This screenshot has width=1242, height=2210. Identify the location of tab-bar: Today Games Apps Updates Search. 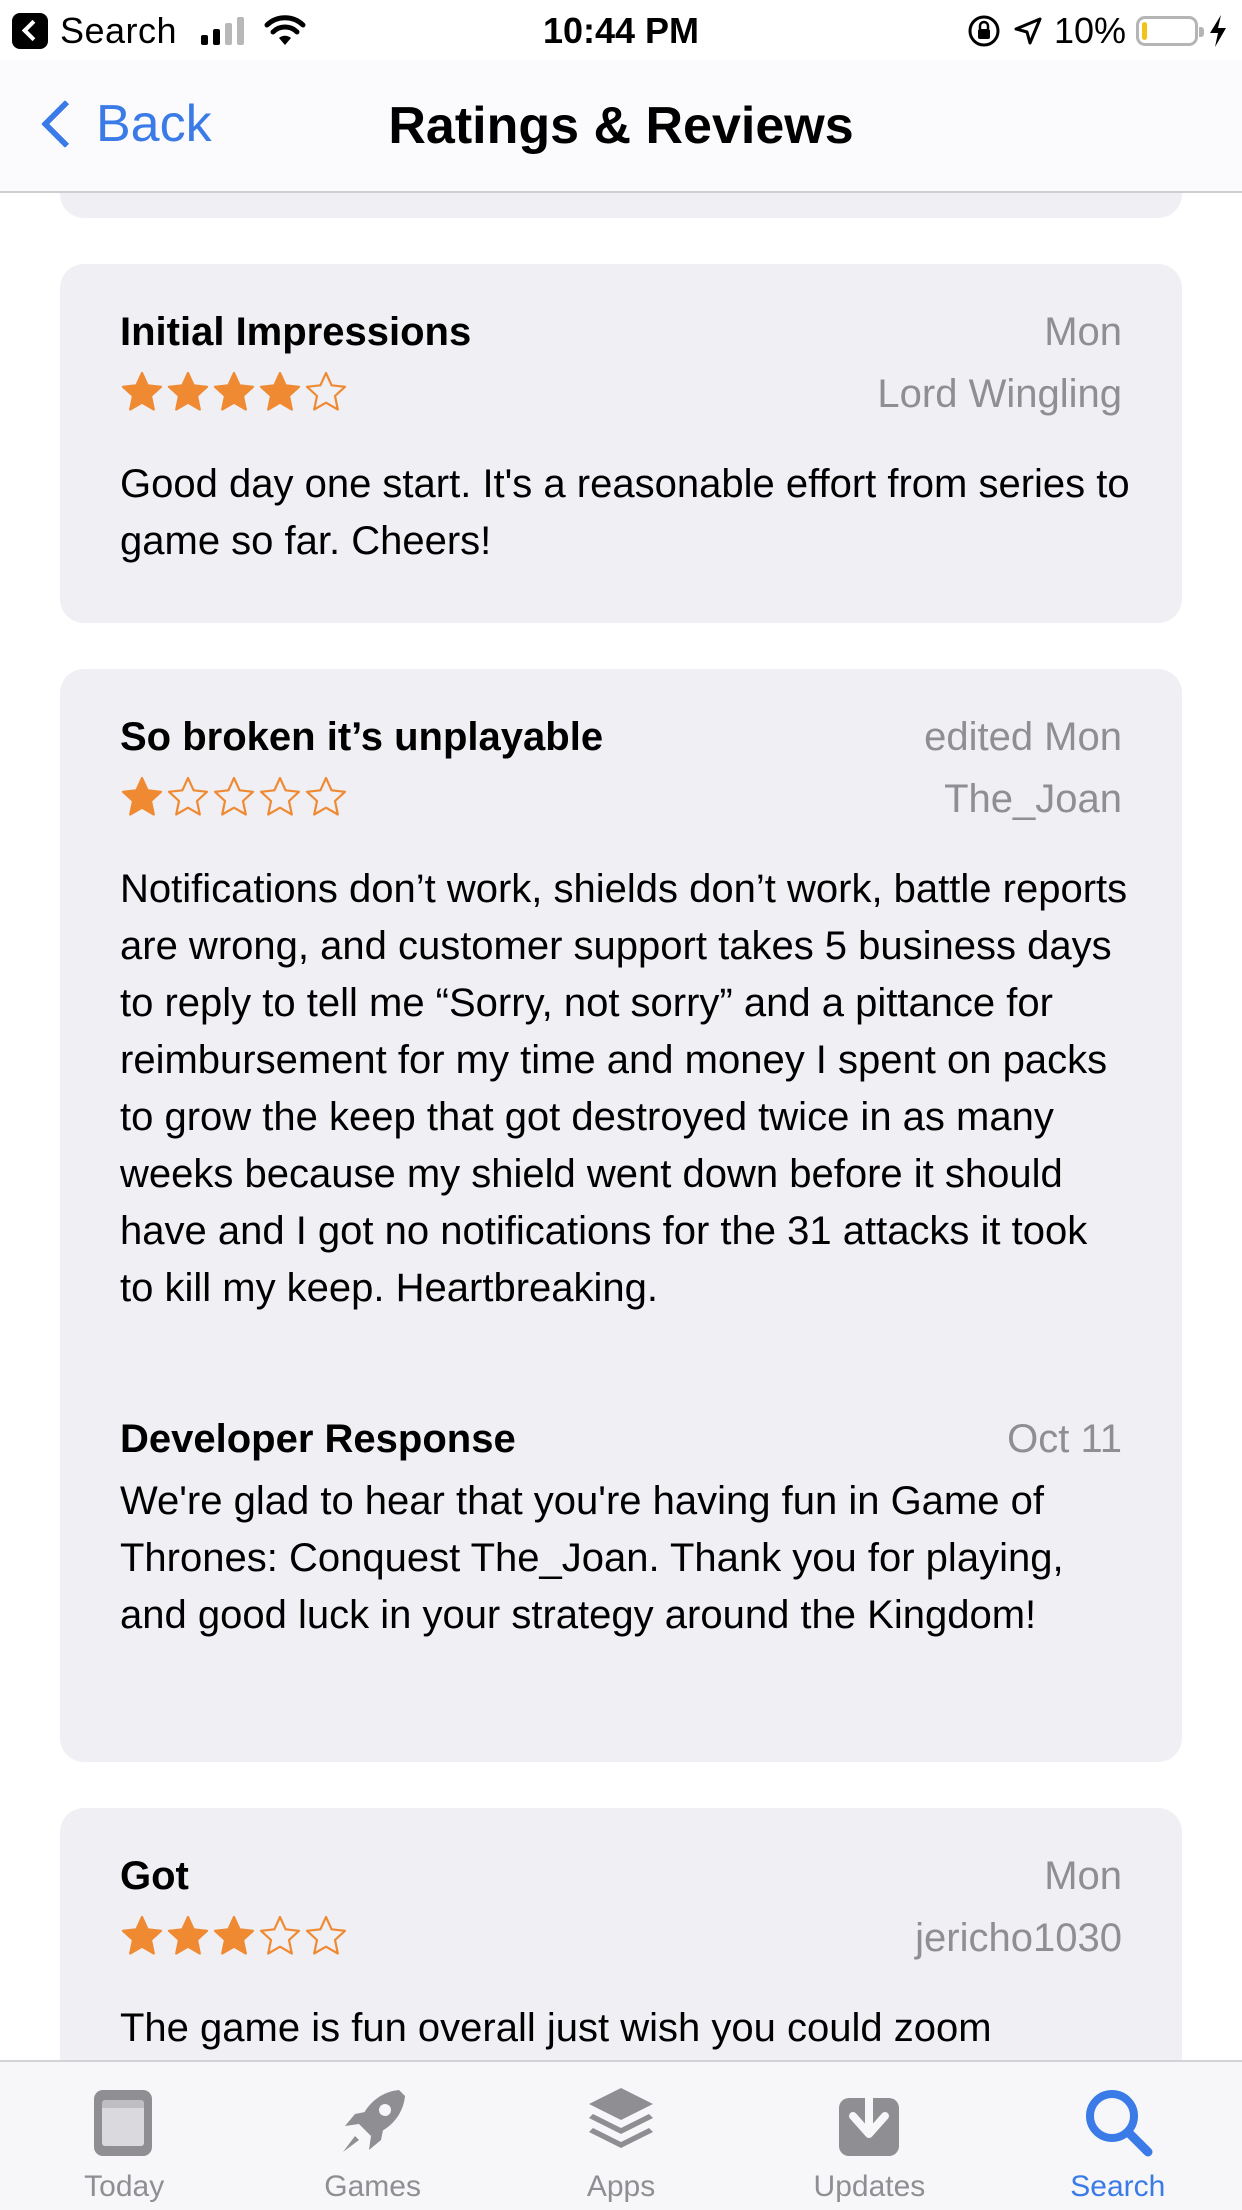
(621, 2135).